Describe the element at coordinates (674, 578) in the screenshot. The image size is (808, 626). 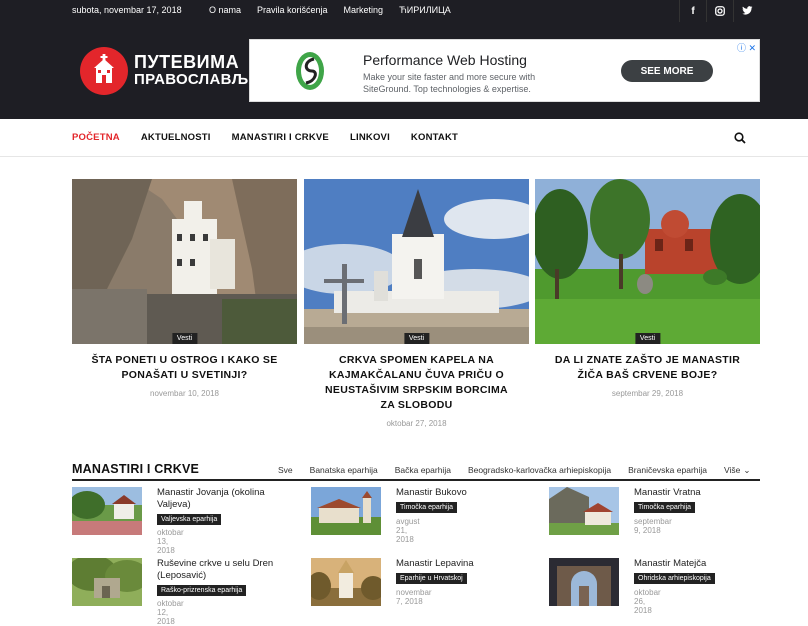
I see `category-badge: Ohridska arhiepiskopija` at that location.